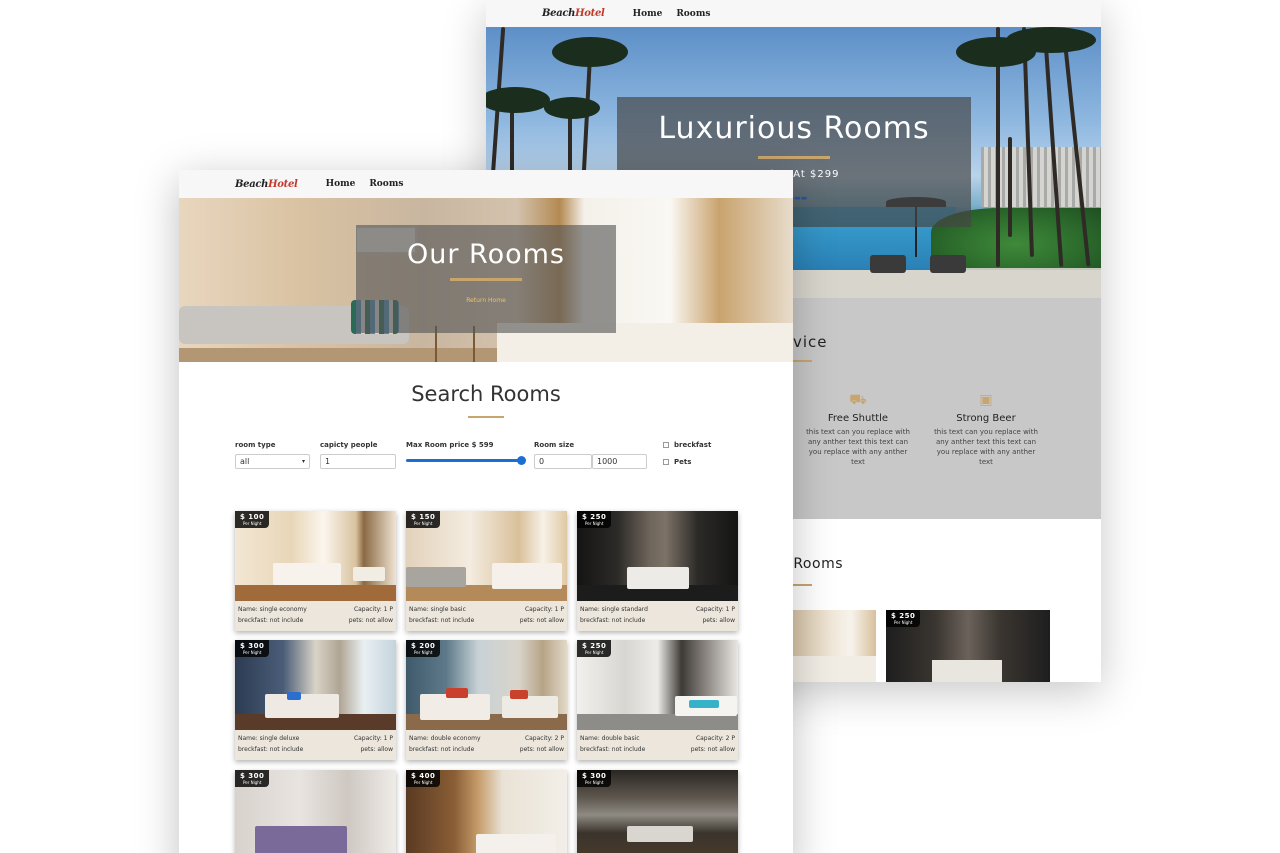  What do you see at coordinates (793, 13) in the screenshot?
I see `back-navbar: BeachHotel Home Rooms` at bounding box center [793, 13].